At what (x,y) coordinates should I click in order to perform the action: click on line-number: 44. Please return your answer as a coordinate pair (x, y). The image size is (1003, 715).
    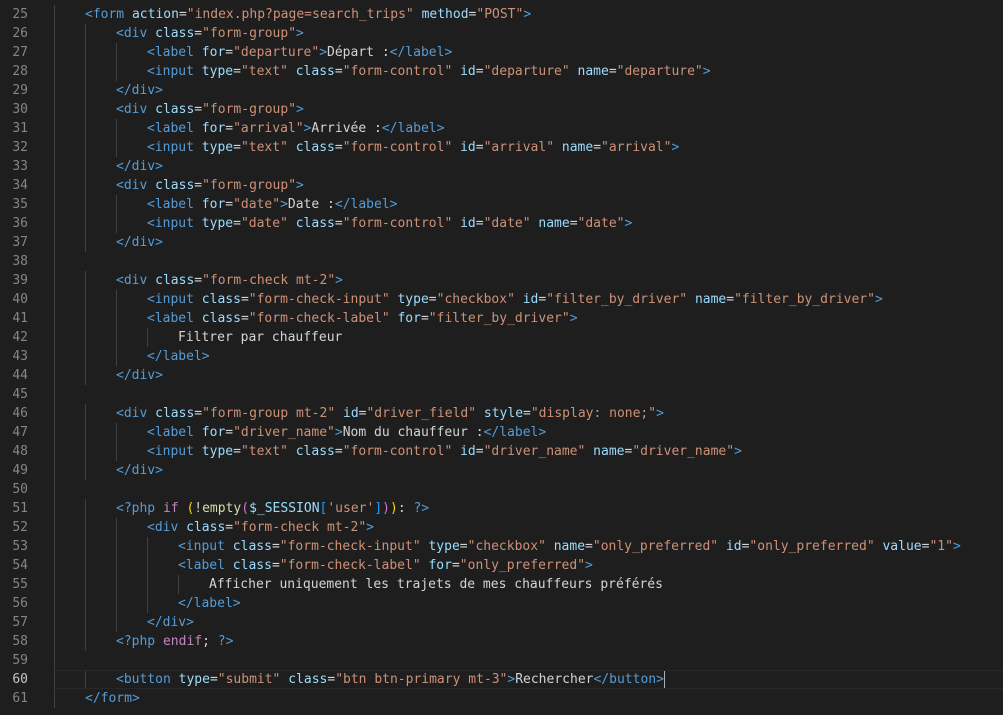
    Looking at the image, I should click on (20, 375).